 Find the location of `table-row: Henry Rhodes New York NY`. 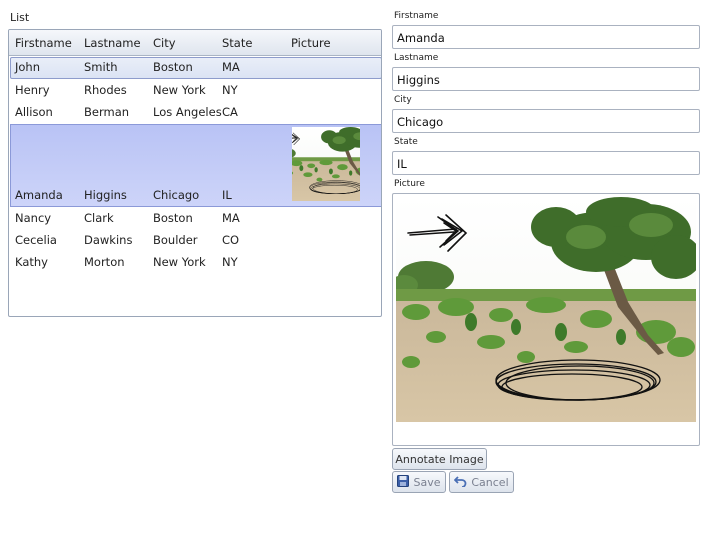

table-row: Henry Rhodes New York NY is located at coordinates (195, 90).